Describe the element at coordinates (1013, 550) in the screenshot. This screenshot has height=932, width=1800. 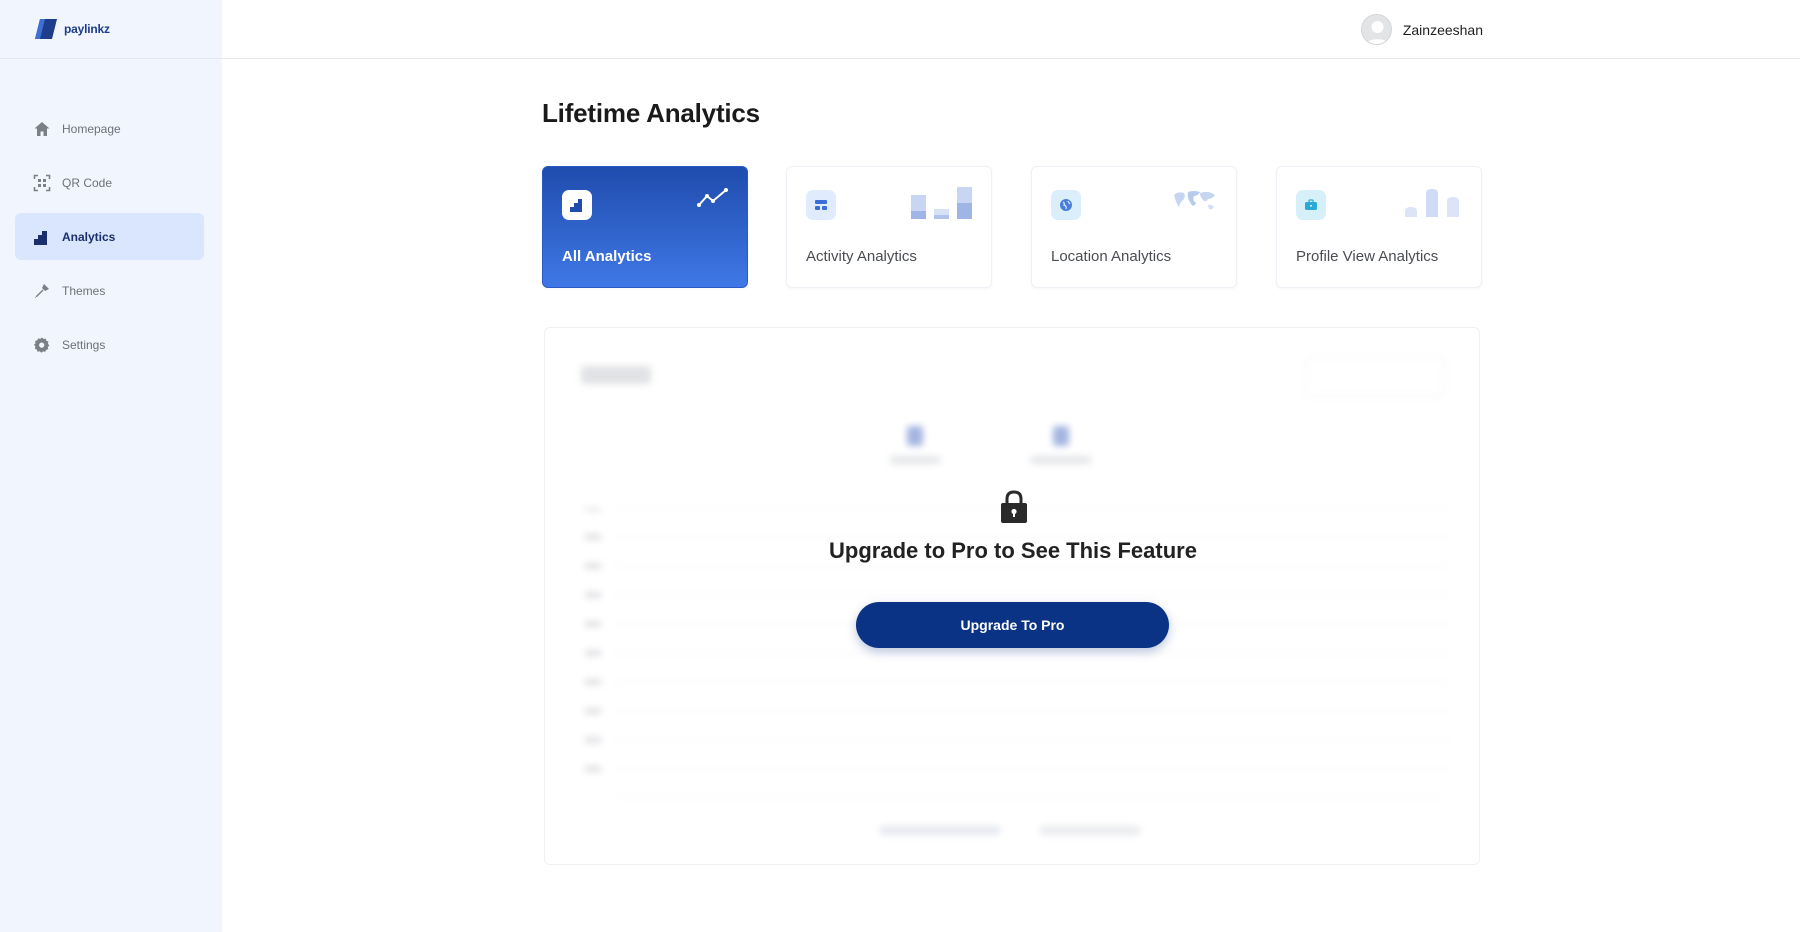
I see `upgrade-message: Upgrade to Pro to See This Feature` at that location.